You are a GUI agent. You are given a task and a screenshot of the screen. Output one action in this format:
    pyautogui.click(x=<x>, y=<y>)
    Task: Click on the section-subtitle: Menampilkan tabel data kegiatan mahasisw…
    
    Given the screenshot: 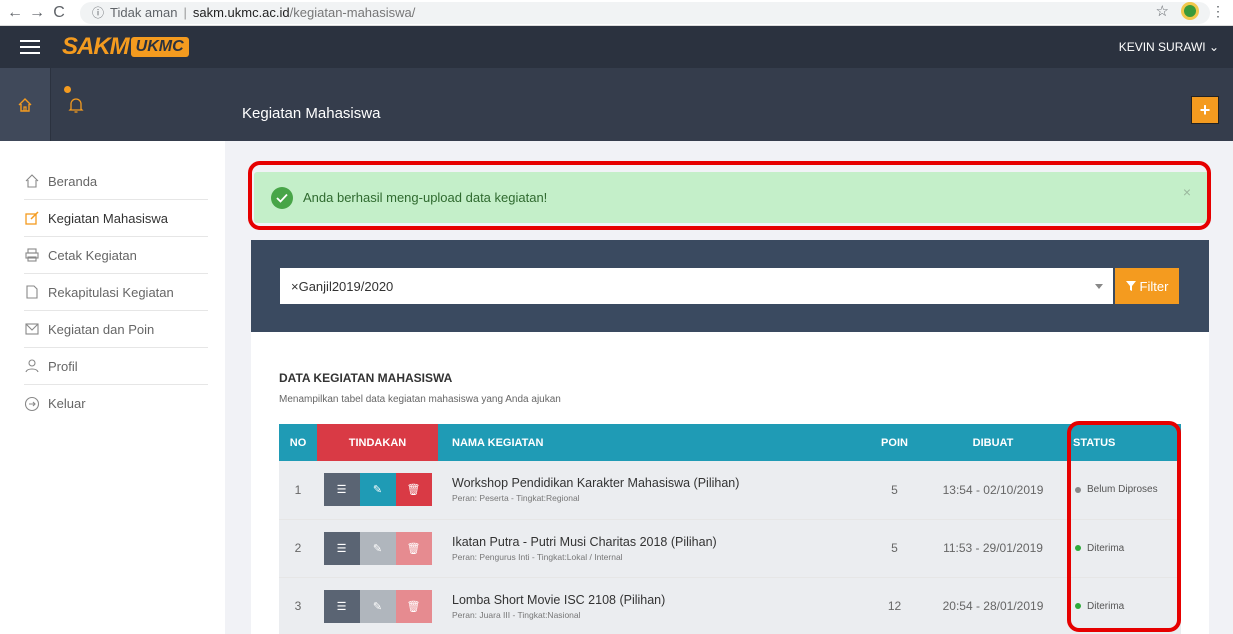 What is the action you would take?
    pyautogui.click(x=420, y=399)
    